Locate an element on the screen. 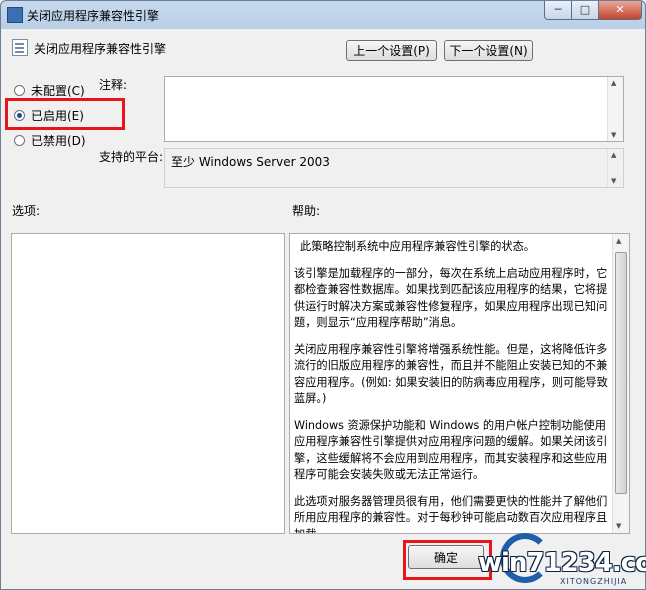 The height and width of the screenshot is (590, 646). comment-label: 注释: is located at coordinates (113, 85).